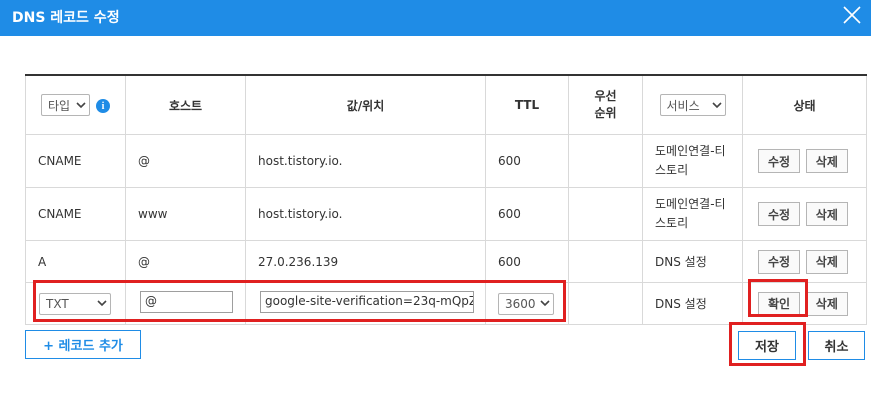  Describe the element at coordinates (852, 15) in the screenshot. I see `close-icon` at that location.